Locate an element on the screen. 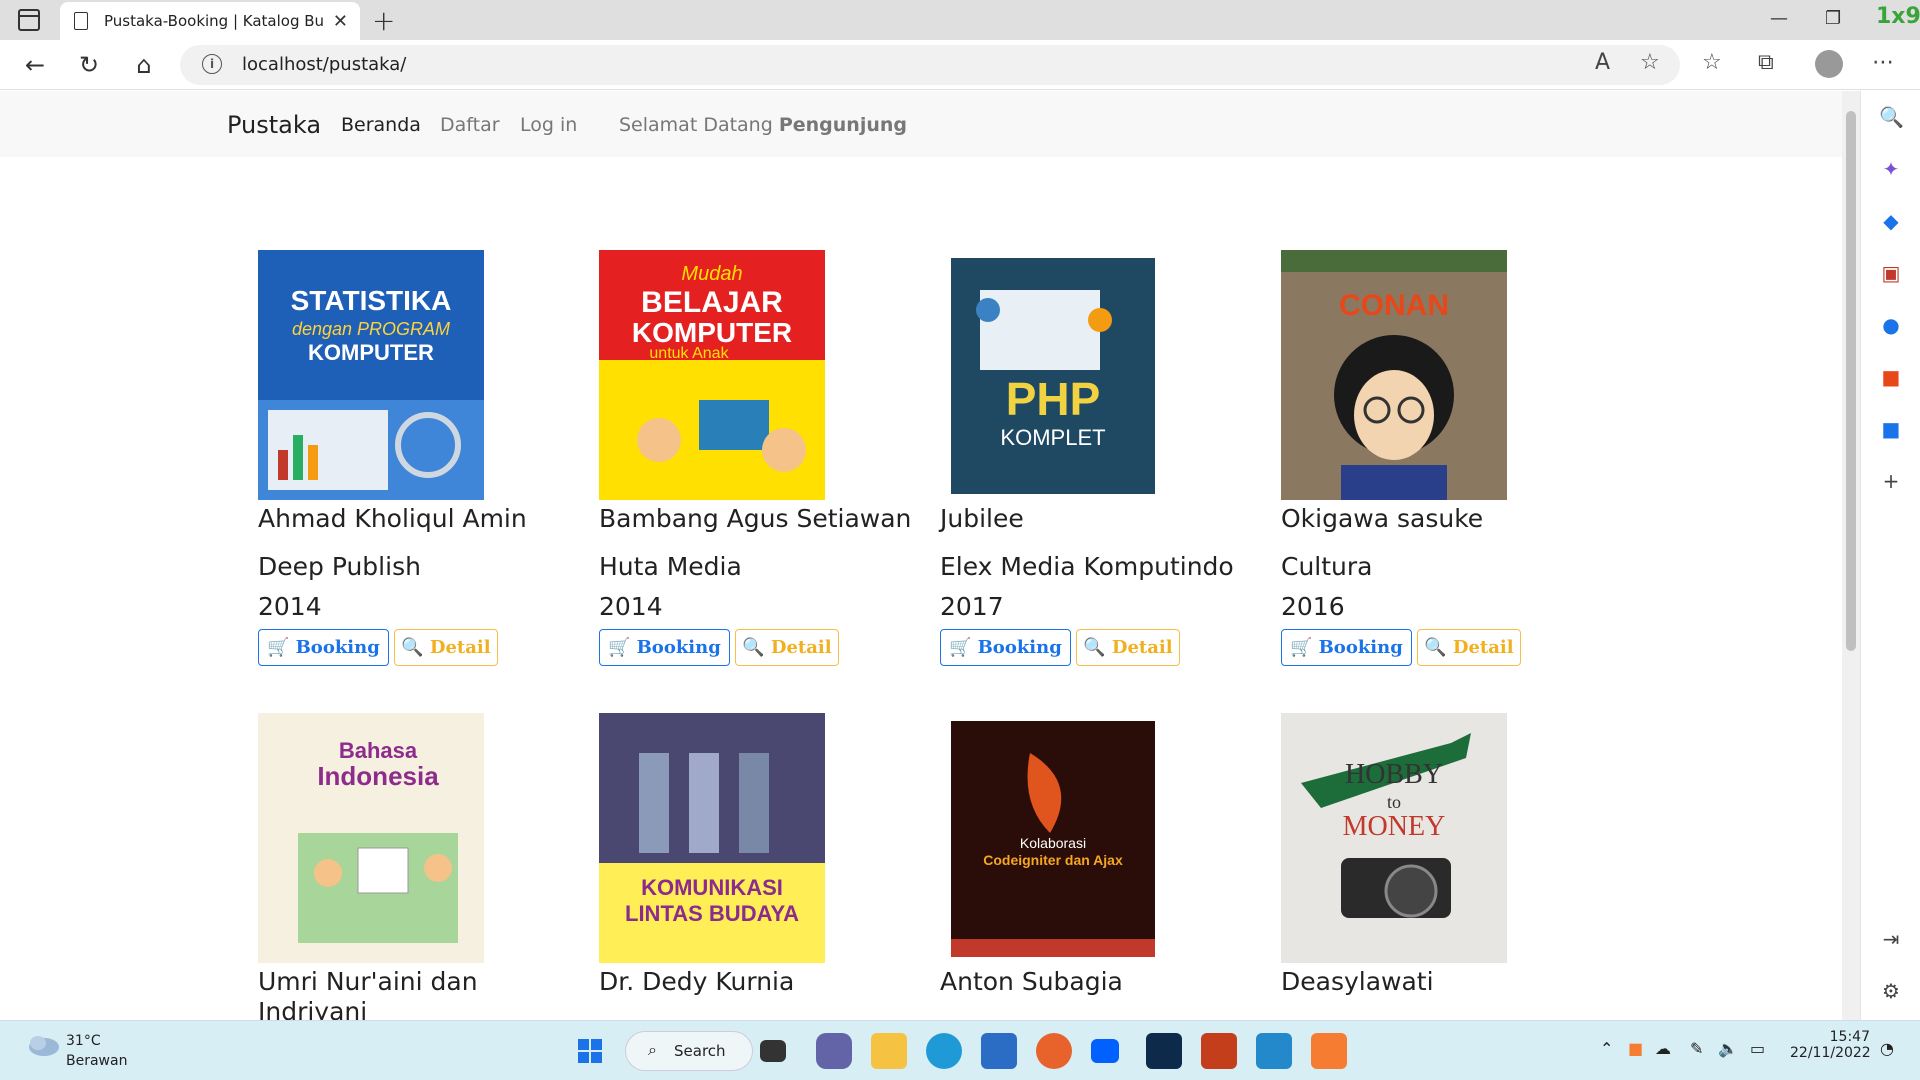  taskbar-clock: 15:47 22/11/2022 is located at coordinates (1830, 1045).